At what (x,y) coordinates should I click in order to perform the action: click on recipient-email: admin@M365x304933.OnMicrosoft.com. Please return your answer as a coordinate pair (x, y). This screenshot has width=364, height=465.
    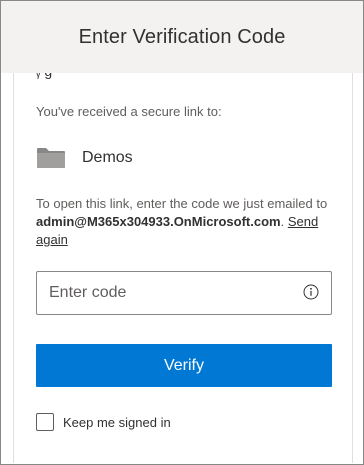
    Looking at the image, I should click on (158, 221).